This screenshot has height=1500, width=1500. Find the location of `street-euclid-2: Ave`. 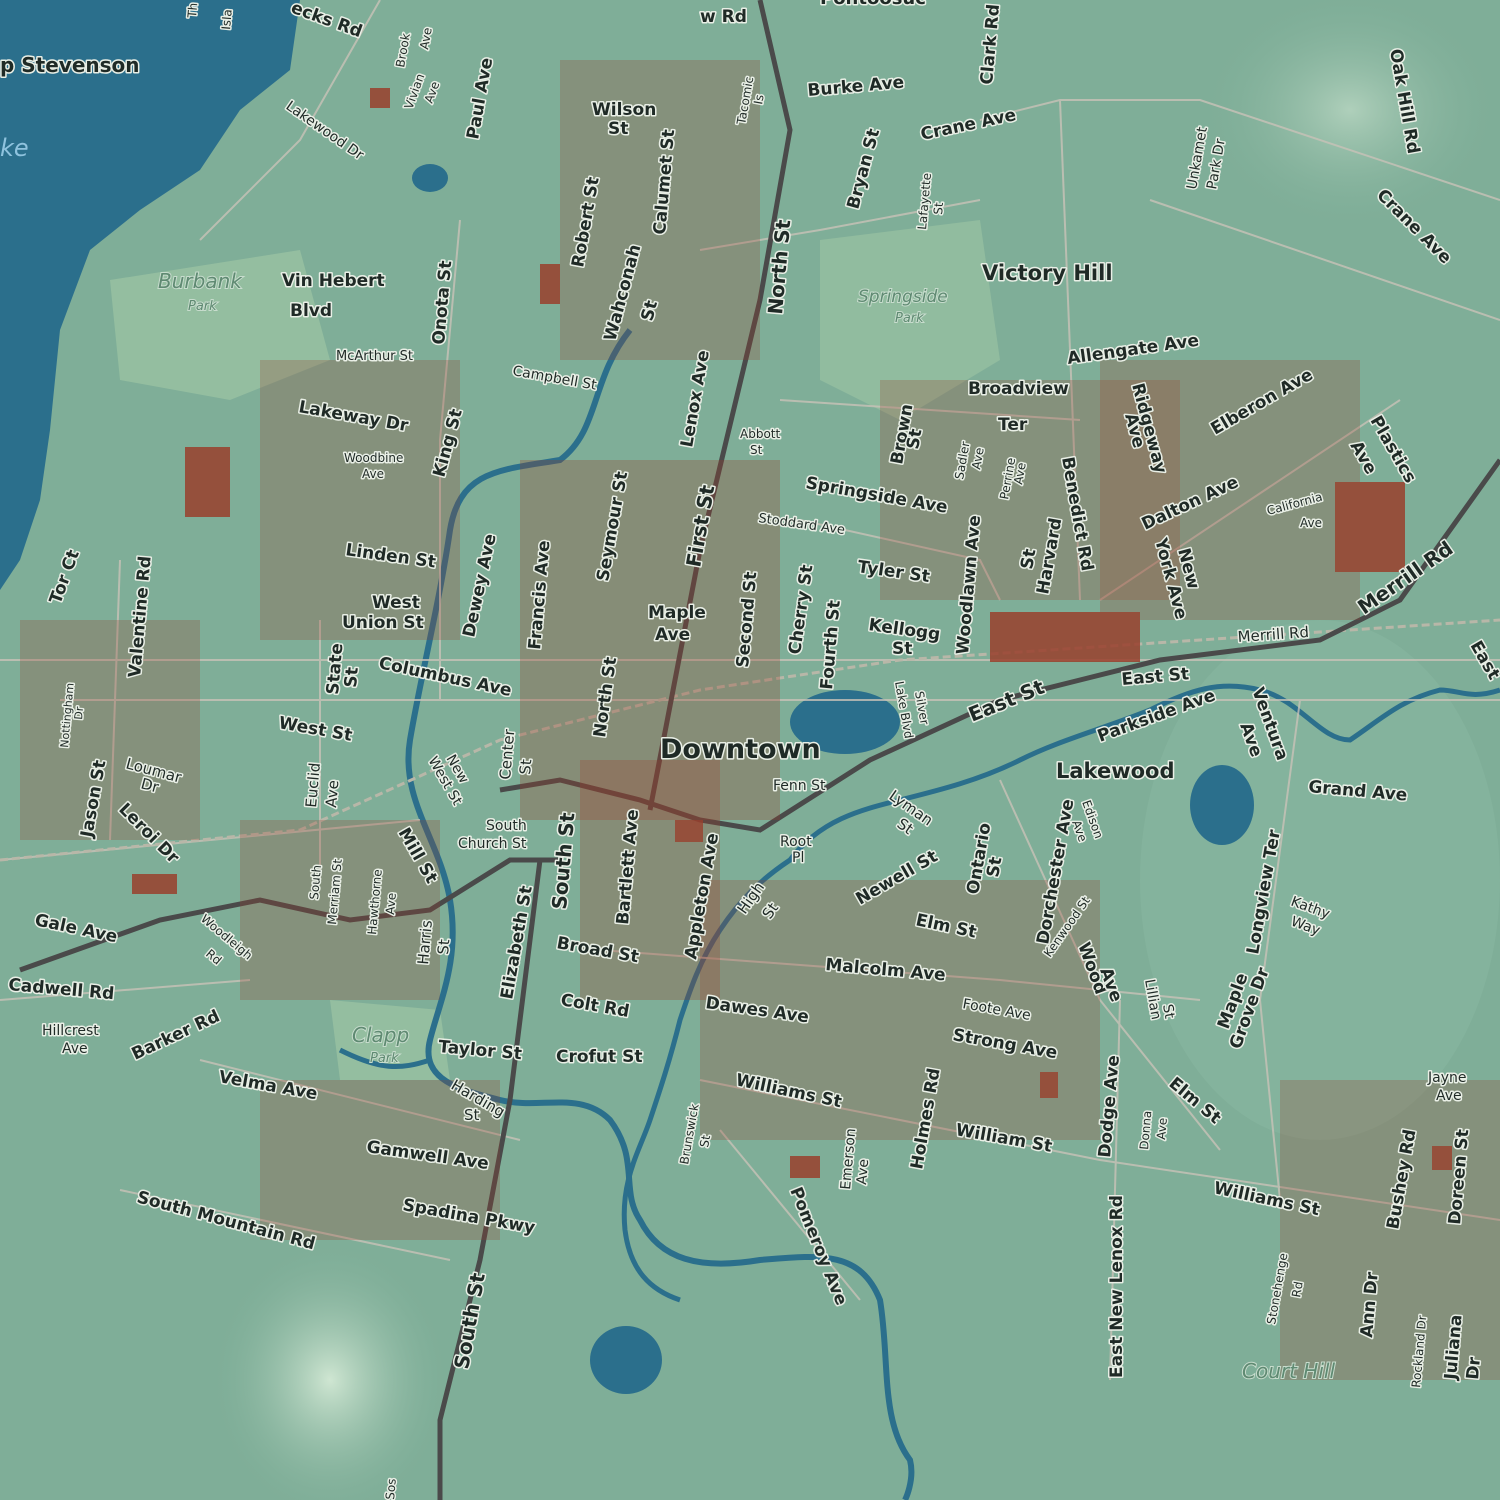

street-euclid-2: Ave is located at coordinates (332, 793).